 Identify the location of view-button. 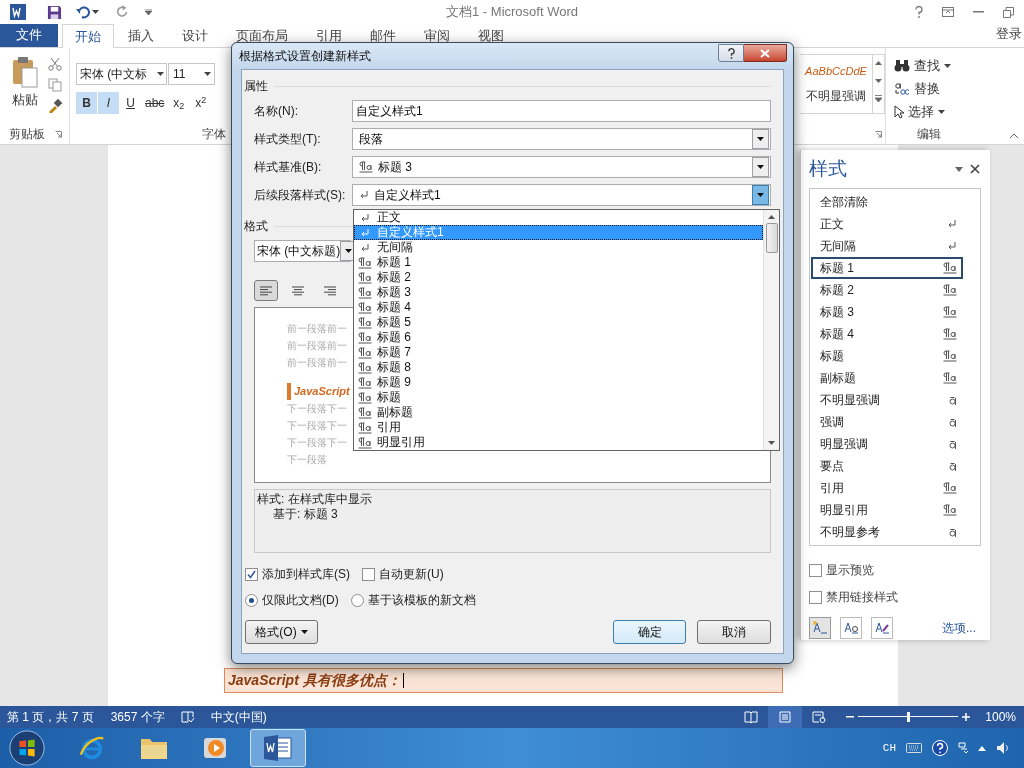
(785, 717).